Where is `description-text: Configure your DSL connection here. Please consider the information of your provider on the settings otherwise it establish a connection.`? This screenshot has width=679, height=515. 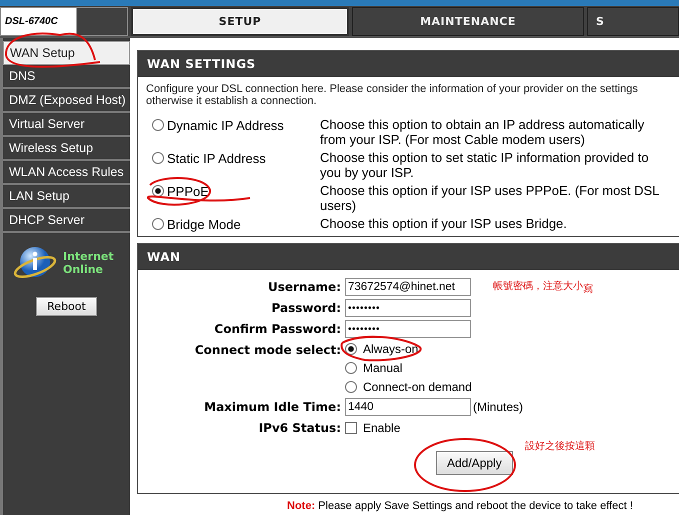
description-text: Configure your DSL connection here. Please consider the information of your provider on the settings otherwise it establish a connection. is located at coordinates (392, 95).